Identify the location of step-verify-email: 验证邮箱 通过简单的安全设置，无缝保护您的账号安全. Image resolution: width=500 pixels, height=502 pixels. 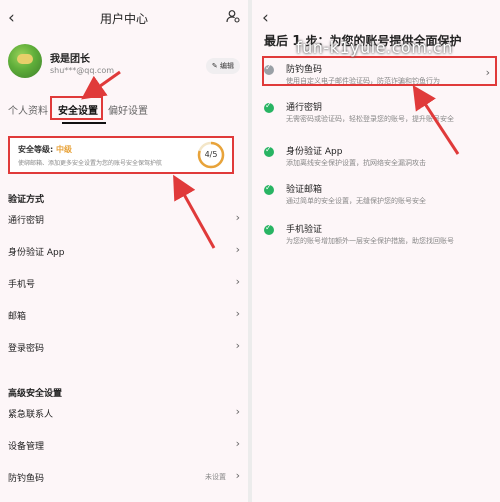
(378, 196).